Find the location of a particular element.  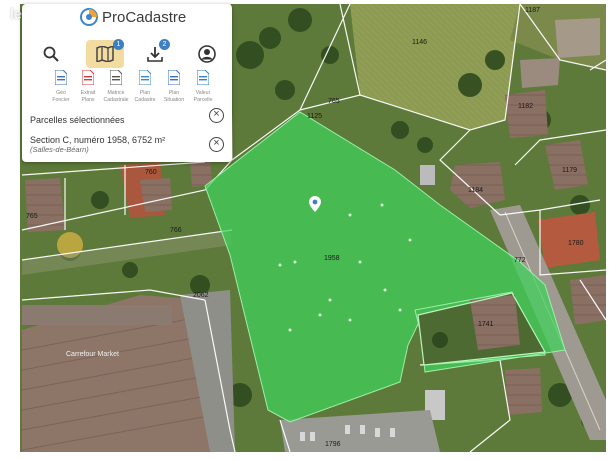

parcel-label: 1179 is located at coordinates (569, 170).